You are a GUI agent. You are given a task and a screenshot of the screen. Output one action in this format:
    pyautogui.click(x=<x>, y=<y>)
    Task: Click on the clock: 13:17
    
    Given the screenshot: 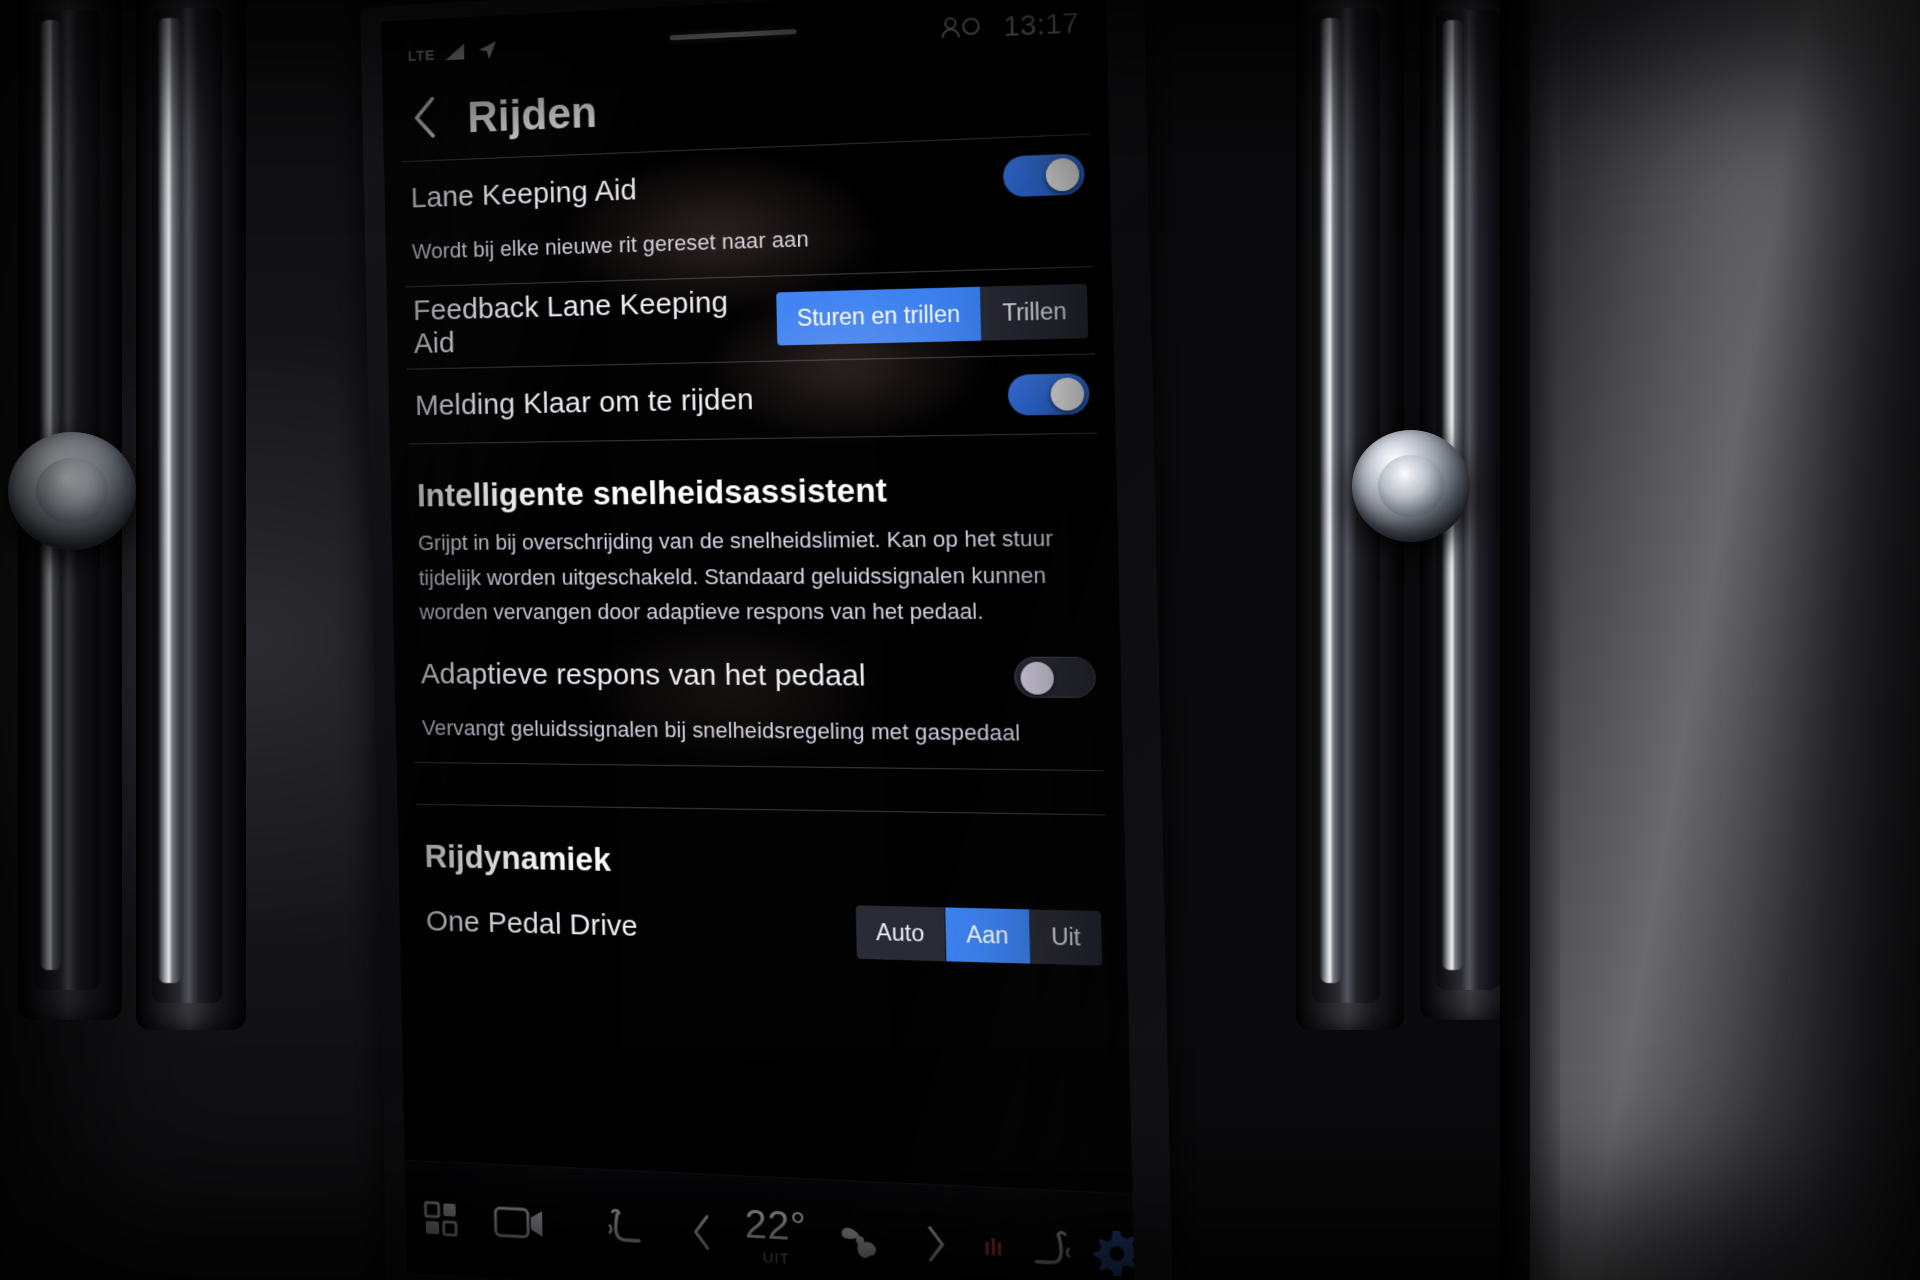 What is the action you would take?
    pyautogui.click(x=1041, y=24)
    